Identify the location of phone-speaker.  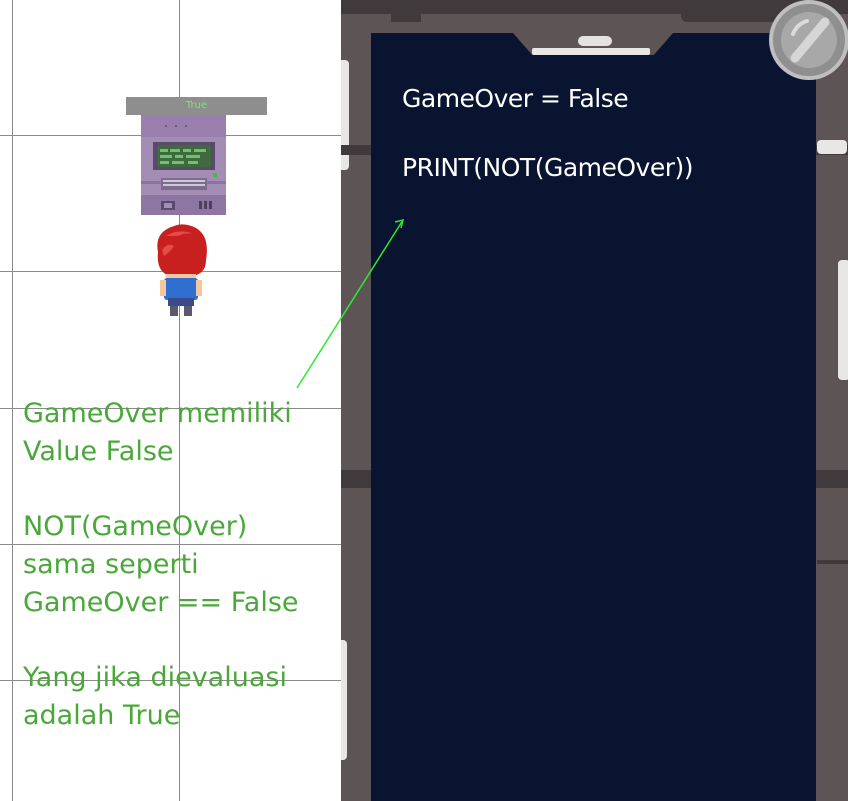
(595, 41).